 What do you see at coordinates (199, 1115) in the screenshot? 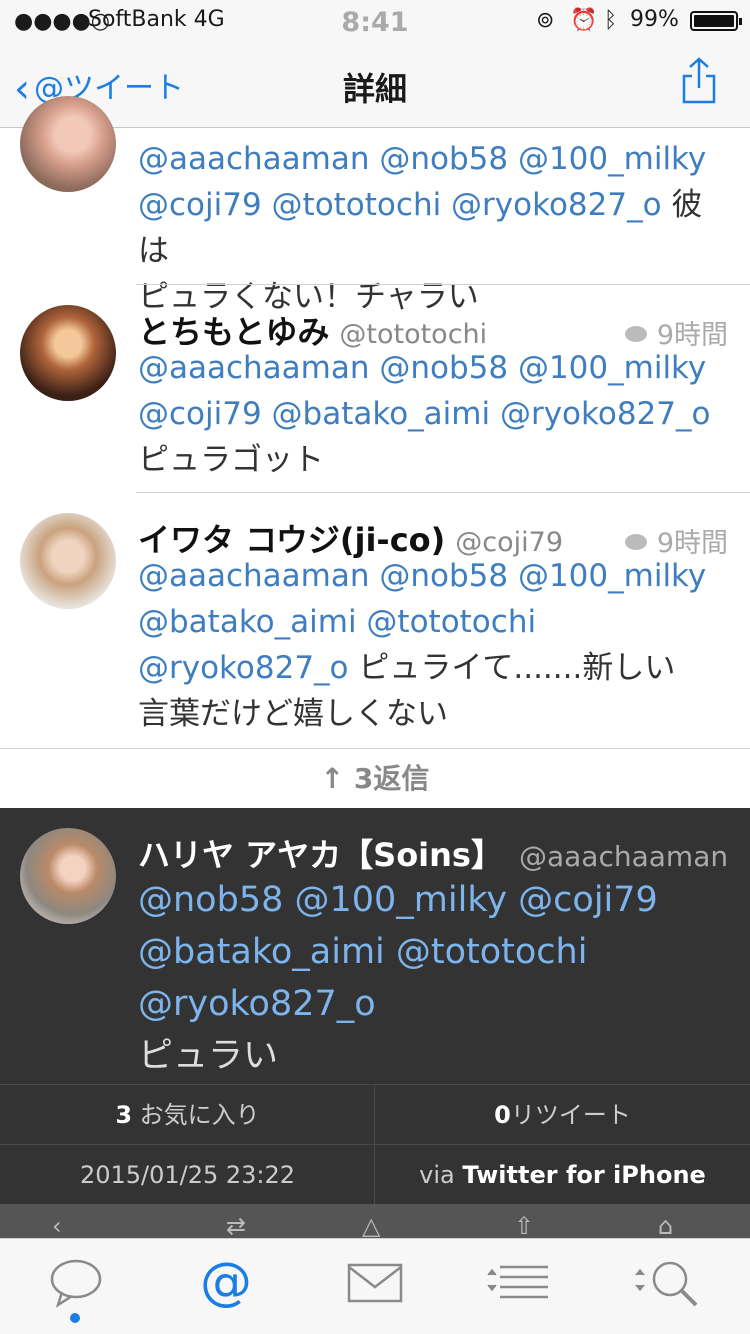
I see `favorites-label: お気に入り` at bounding box center [199, 1115].